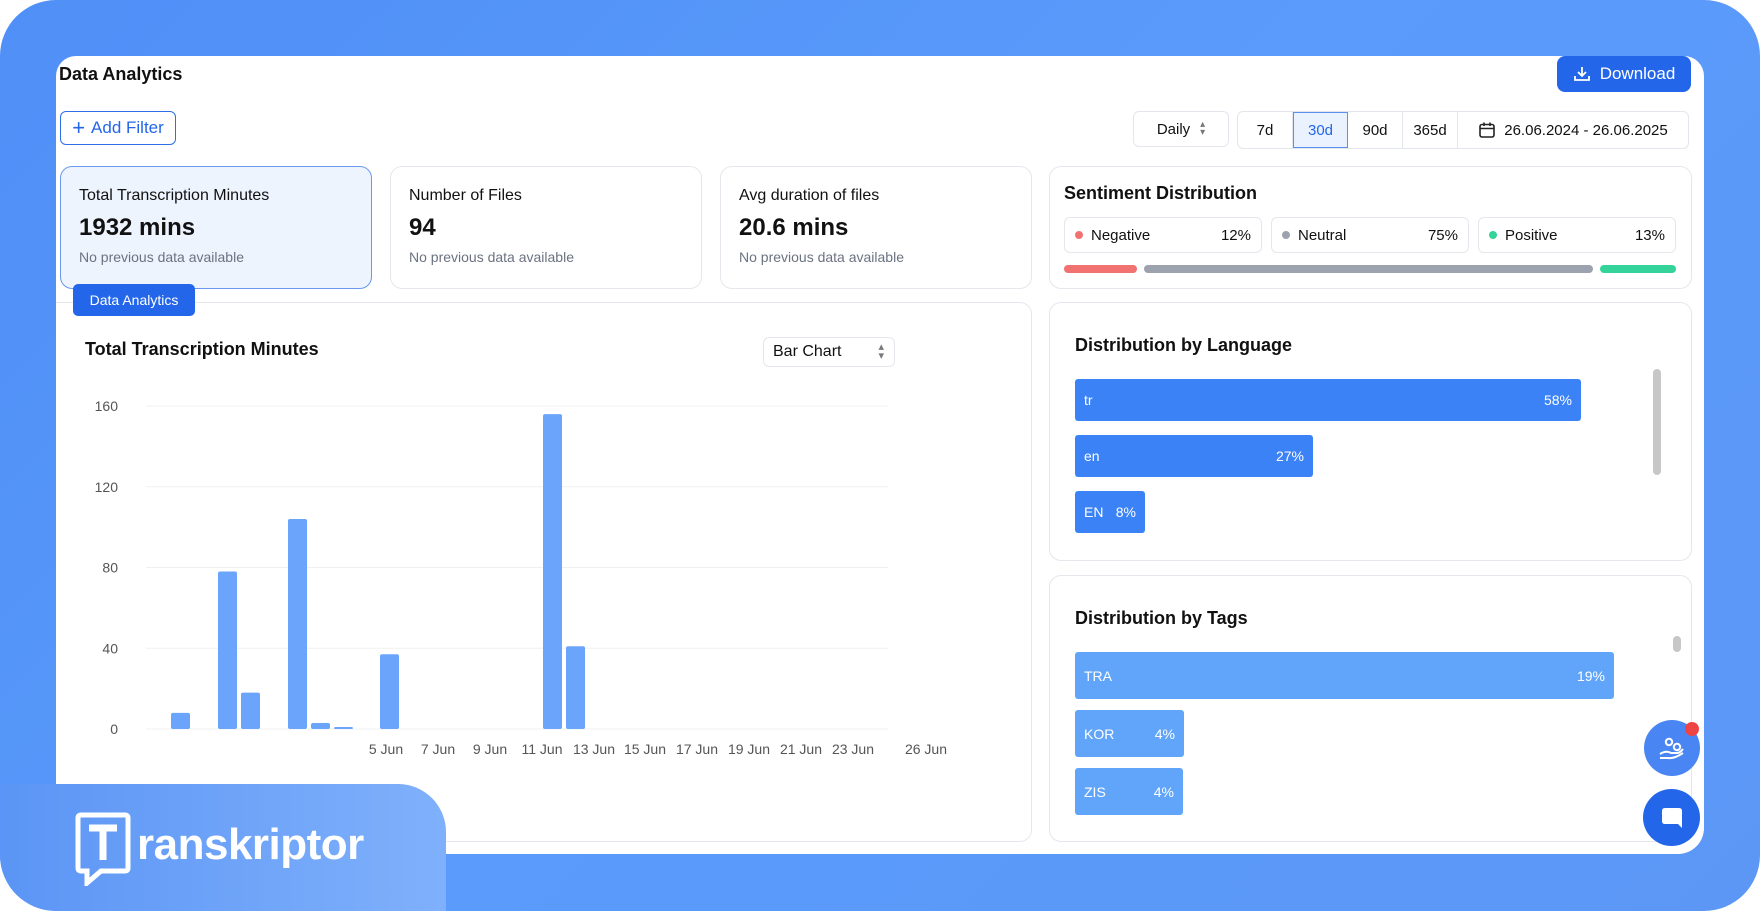 The height and width of the screenshot is (911, 1760). Describe the element at coordinates (1649, 235) in the screenshot. I see `sentiment-pct: 13%` at that location.